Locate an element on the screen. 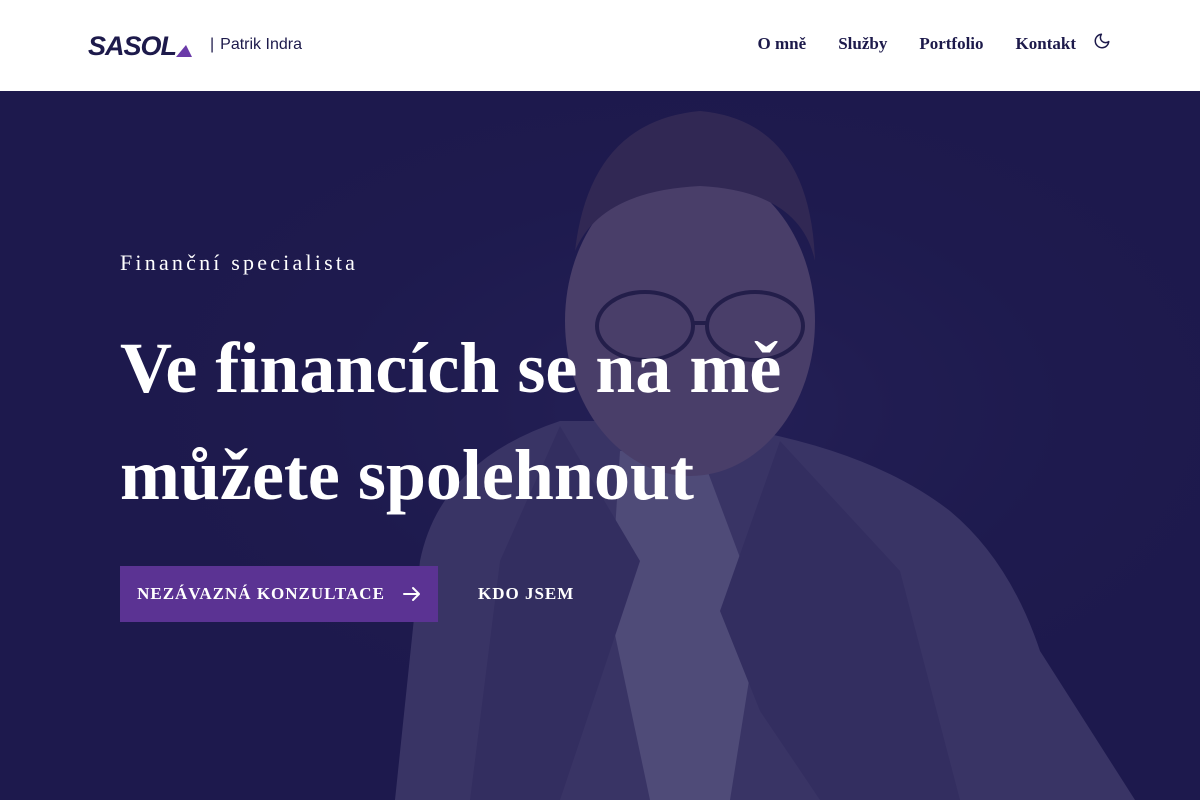 The image size is (1200, 800). hero-eyebrow: Finanční specialista is located at coordinates (239, 262).